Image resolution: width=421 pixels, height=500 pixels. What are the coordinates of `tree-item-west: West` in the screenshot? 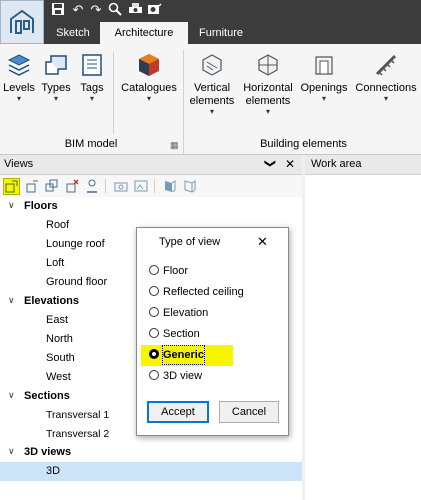 It's located at (58, 377).